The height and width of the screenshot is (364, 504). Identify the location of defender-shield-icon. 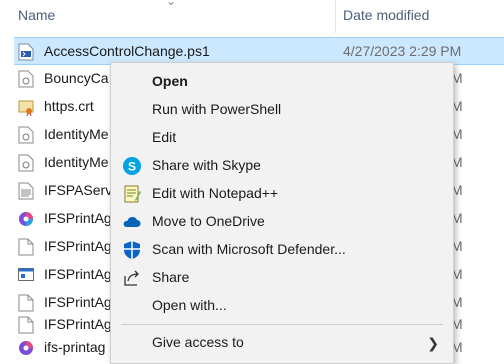
(132, 250).